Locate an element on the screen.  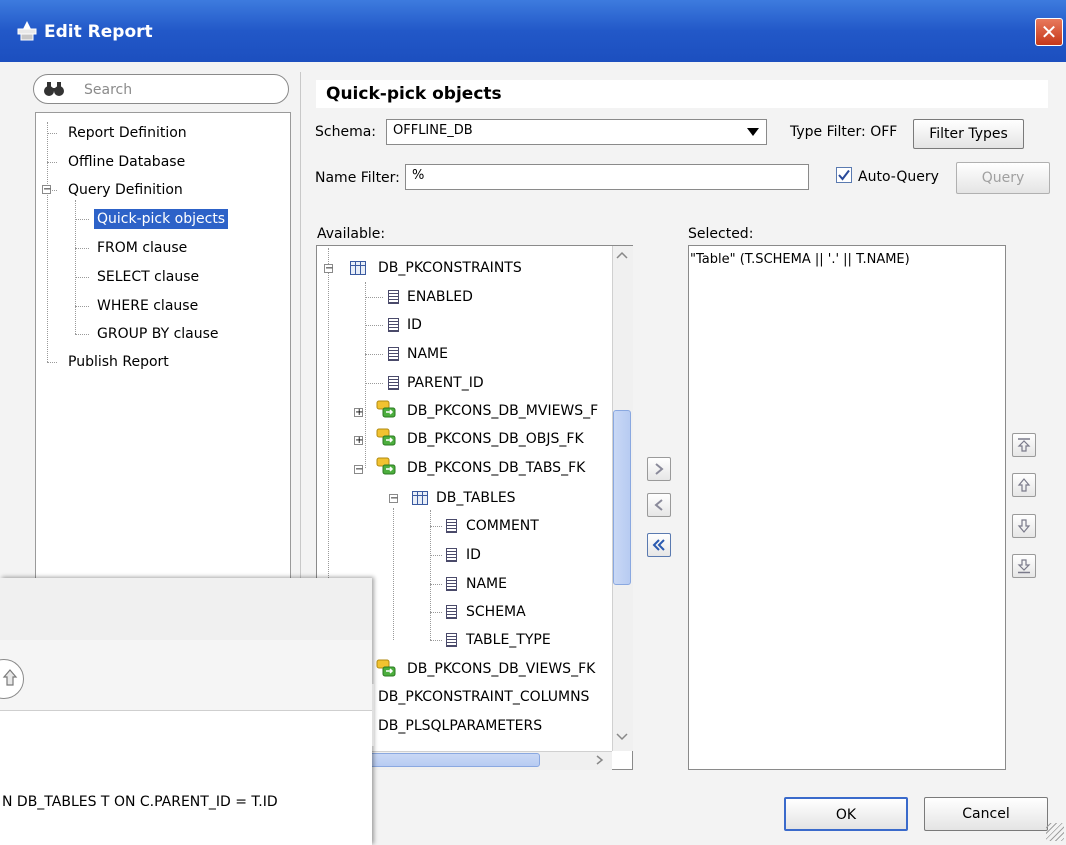
tree-node-db-pkconstraints: DB_PKCONSTRAINTS is located at coordinates (450, 268).